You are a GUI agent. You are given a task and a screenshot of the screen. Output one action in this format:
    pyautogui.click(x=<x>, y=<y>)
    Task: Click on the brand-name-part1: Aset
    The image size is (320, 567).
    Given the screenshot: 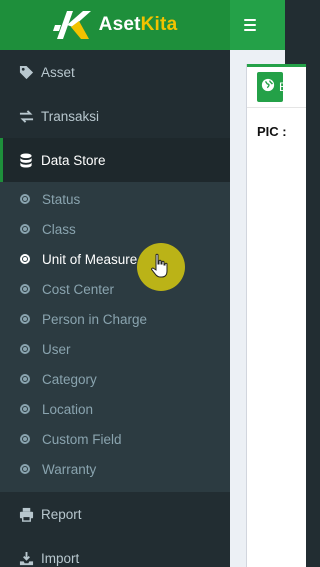 What is the action you would take?
    pyautogui.click(x=119, y=24)
    